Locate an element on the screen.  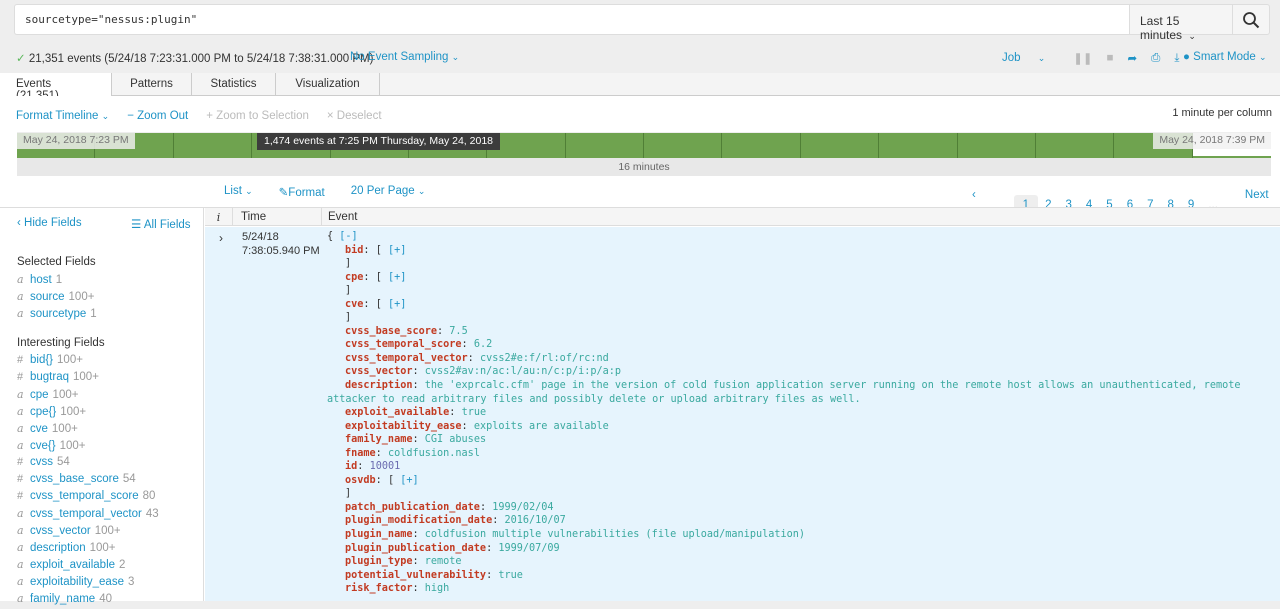
field-name: exploitability_ease is located at coordinates (77, 582).